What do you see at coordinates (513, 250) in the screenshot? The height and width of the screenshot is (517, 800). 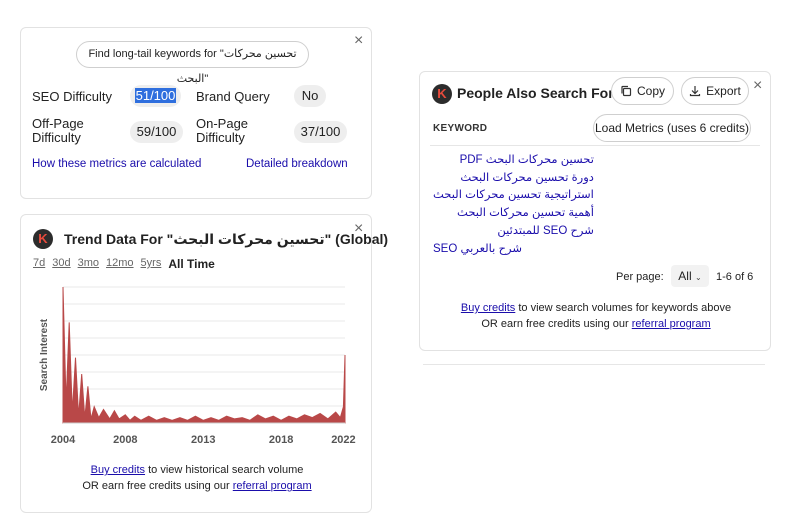 I see `keyword-item: SEO شرح بالعربي` at bounding box center [513, 250].